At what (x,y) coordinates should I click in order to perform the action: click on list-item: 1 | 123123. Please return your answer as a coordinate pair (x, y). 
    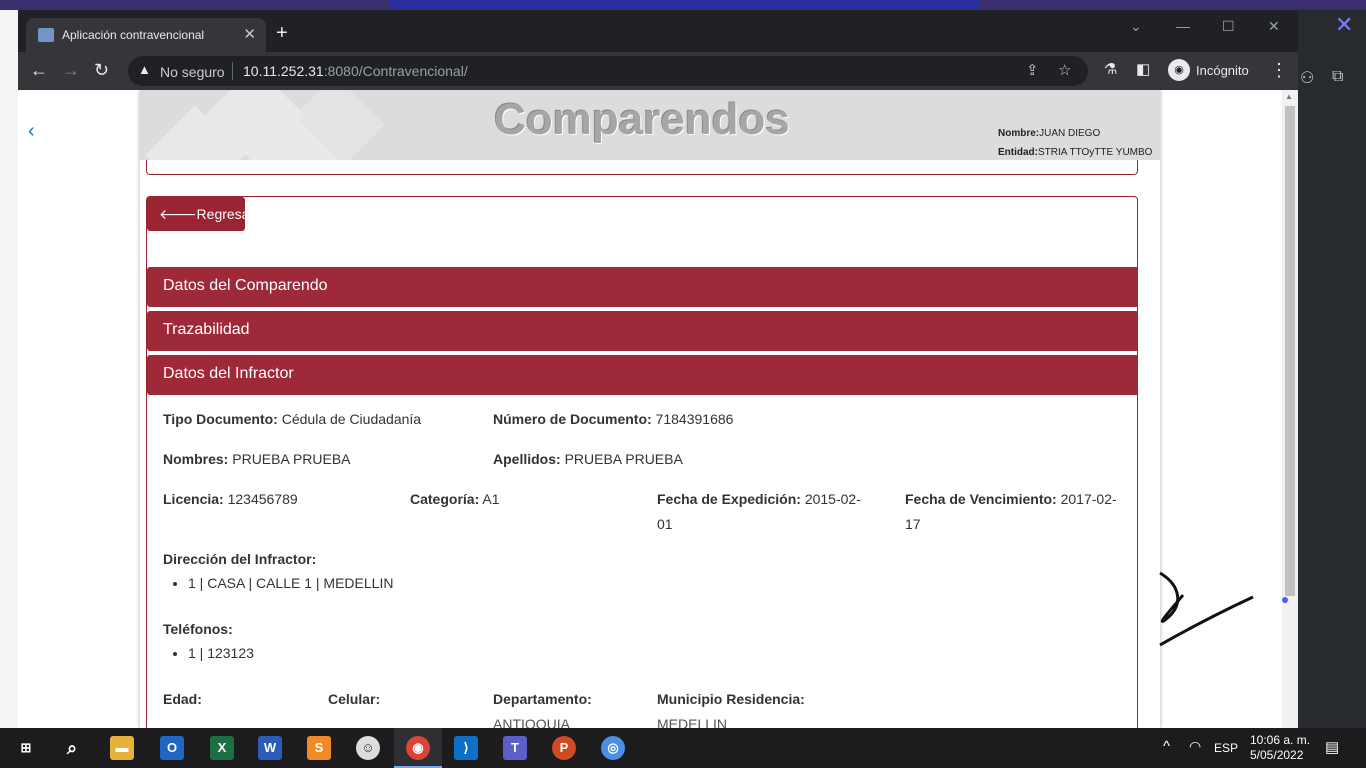
    Looking at the image, I should click on (221, 653).